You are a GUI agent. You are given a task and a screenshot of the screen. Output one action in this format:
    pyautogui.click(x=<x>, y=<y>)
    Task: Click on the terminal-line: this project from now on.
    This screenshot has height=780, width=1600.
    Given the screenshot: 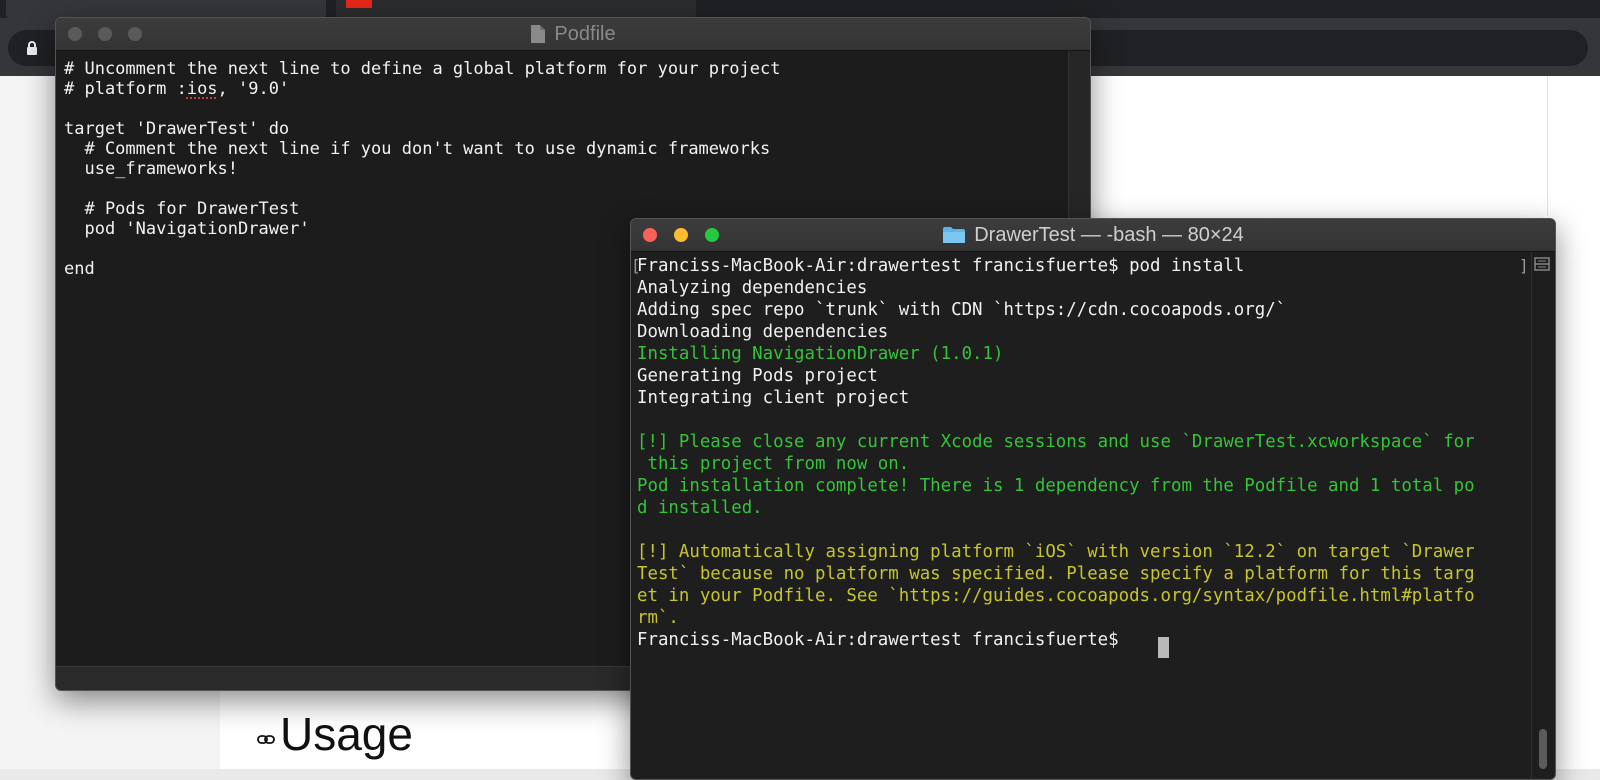 What is the action you would take?
    pyautogui.click(x=773, y=464)
    